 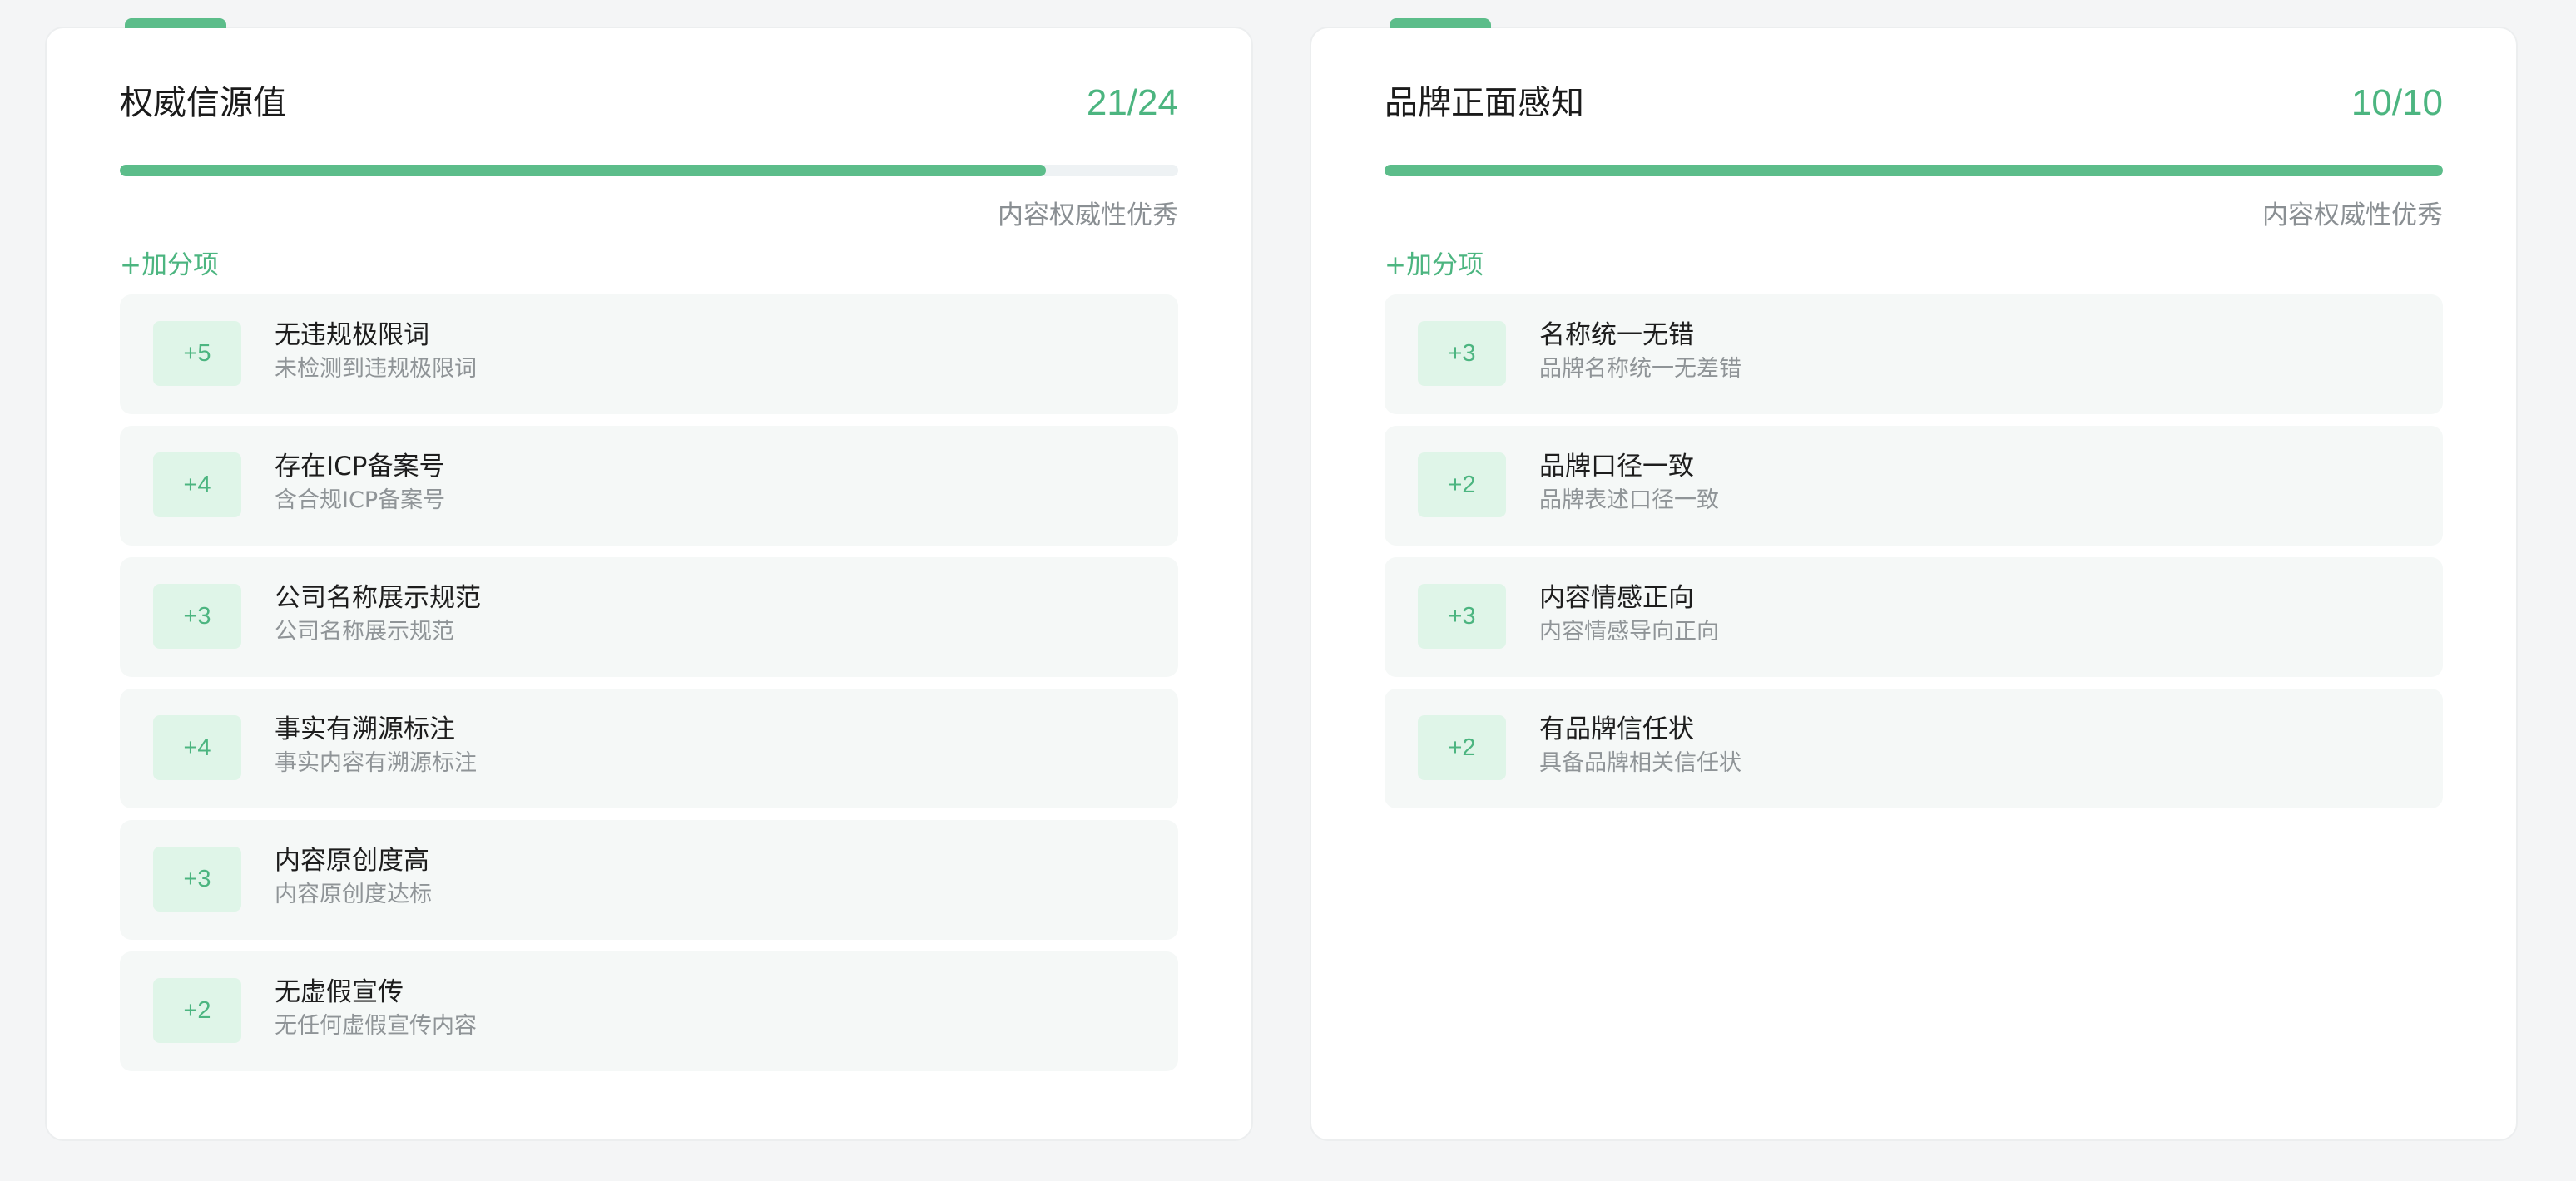 I want to click on bonus-item: +3 公司名称展示规范 公司名称展示规范, so click(x=649, y=617).